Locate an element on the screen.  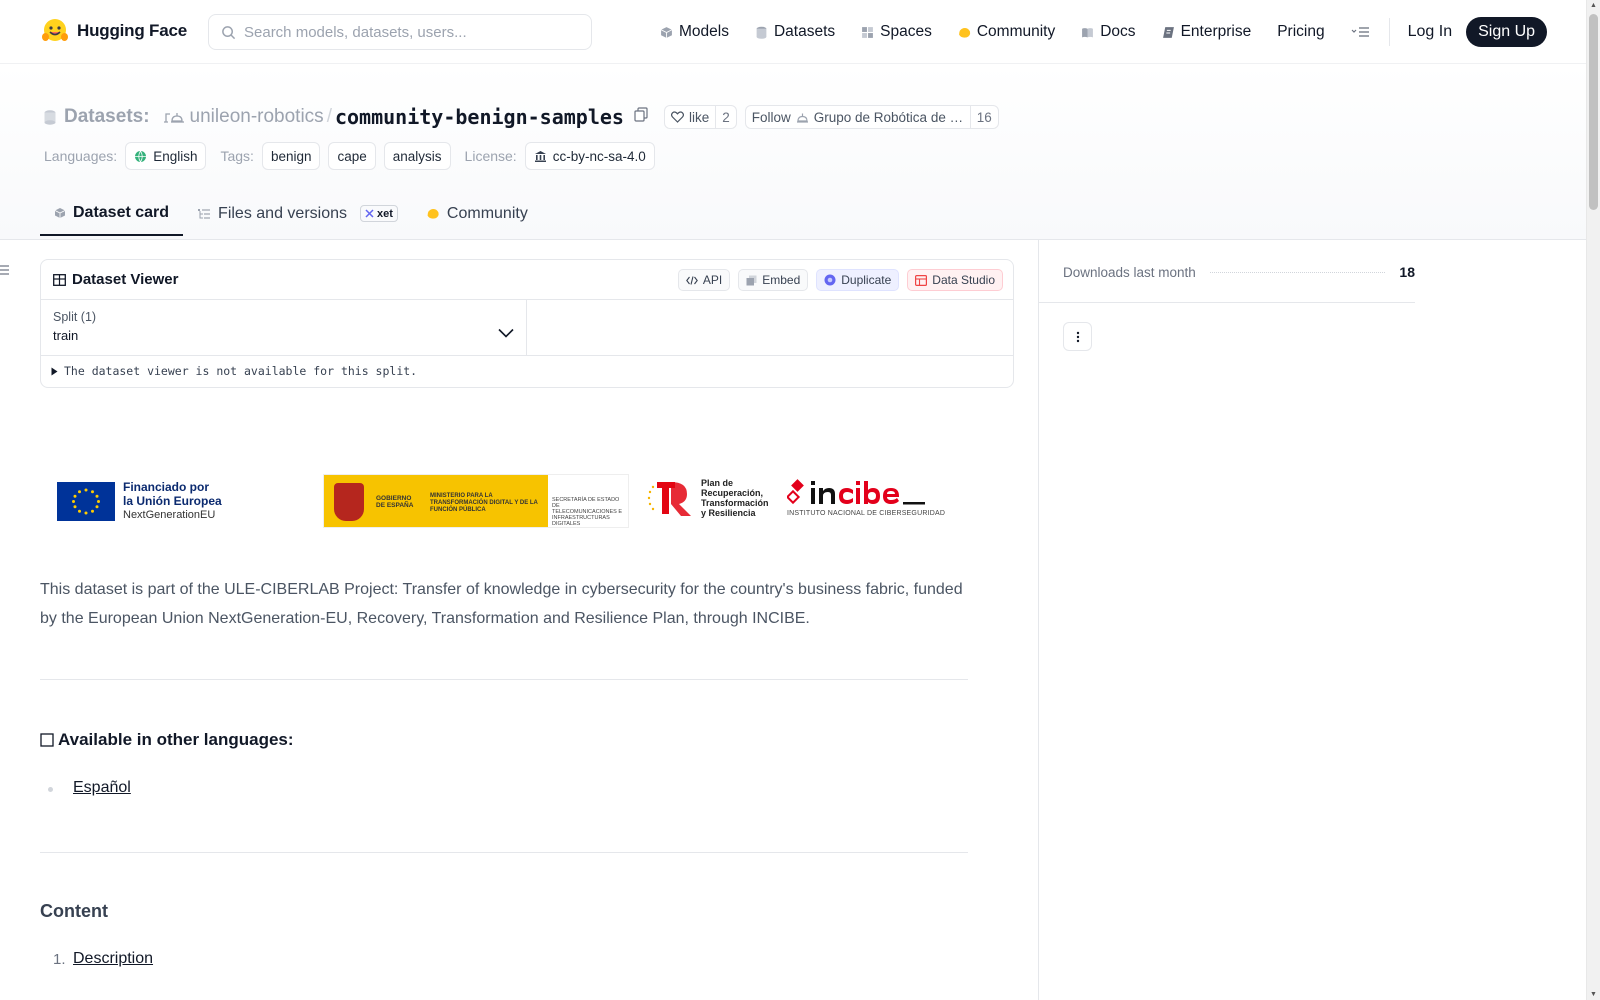
login-link: Log In is located at coordinates (1430, 32).